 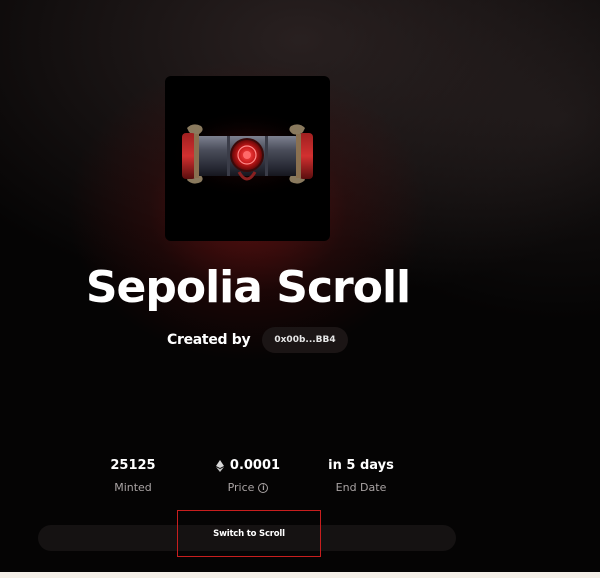 What do you see at coordinates (300, 575) in the screenshot?
I see `page-bottom-edge` at bounding box center [300, 575].